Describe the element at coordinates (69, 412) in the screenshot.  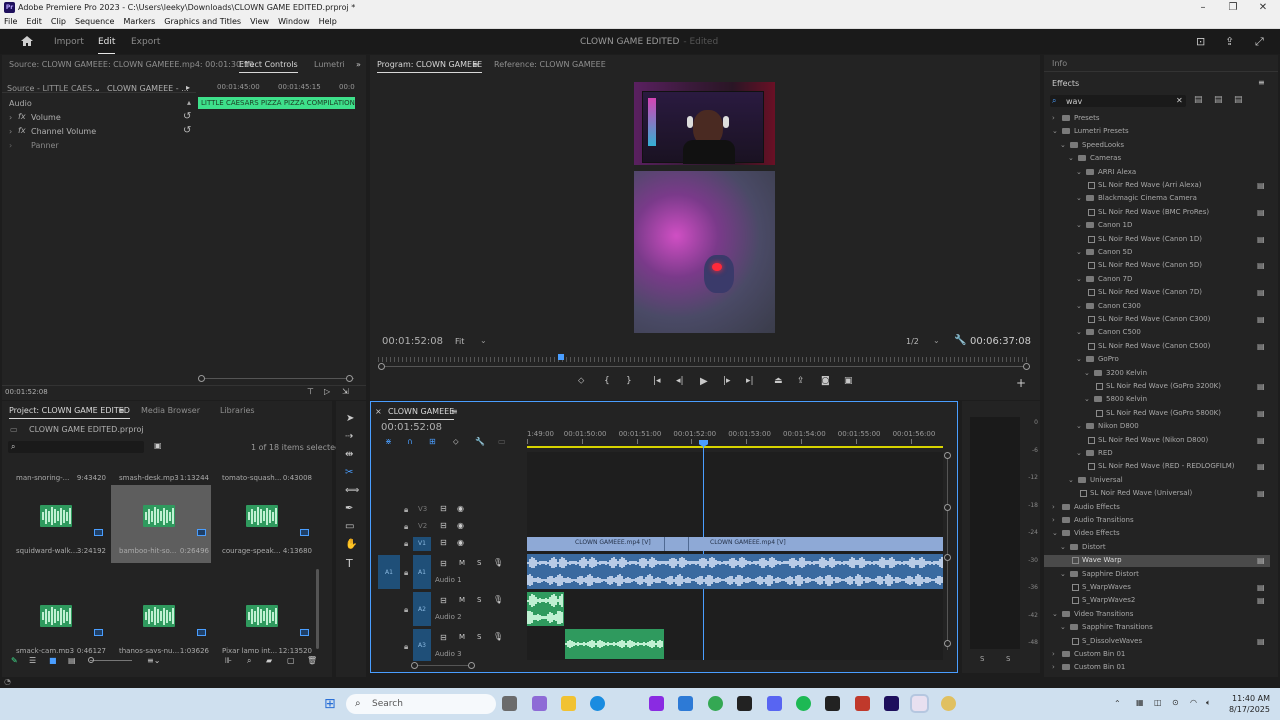
I see `tab-project: Project: CLOWN GAME EDITED` at that location.